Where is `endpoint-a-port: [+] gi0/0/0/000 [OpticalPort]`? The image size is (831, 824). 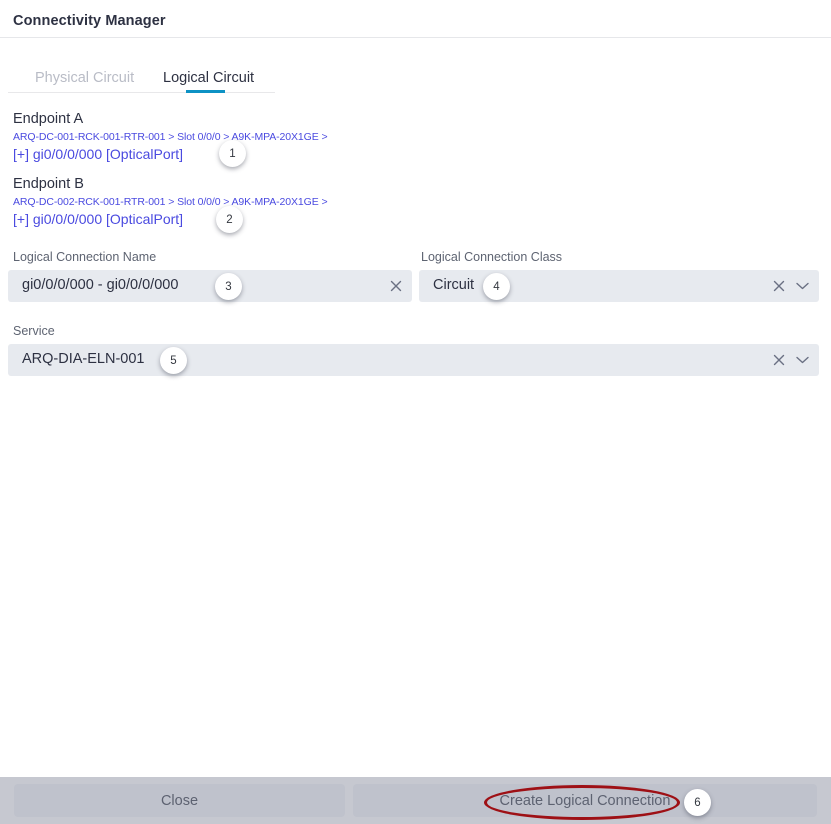
endpoint-a-port: [+] gi0/0/0/000 [OpticalPort] is located at coordinates (170, 154).